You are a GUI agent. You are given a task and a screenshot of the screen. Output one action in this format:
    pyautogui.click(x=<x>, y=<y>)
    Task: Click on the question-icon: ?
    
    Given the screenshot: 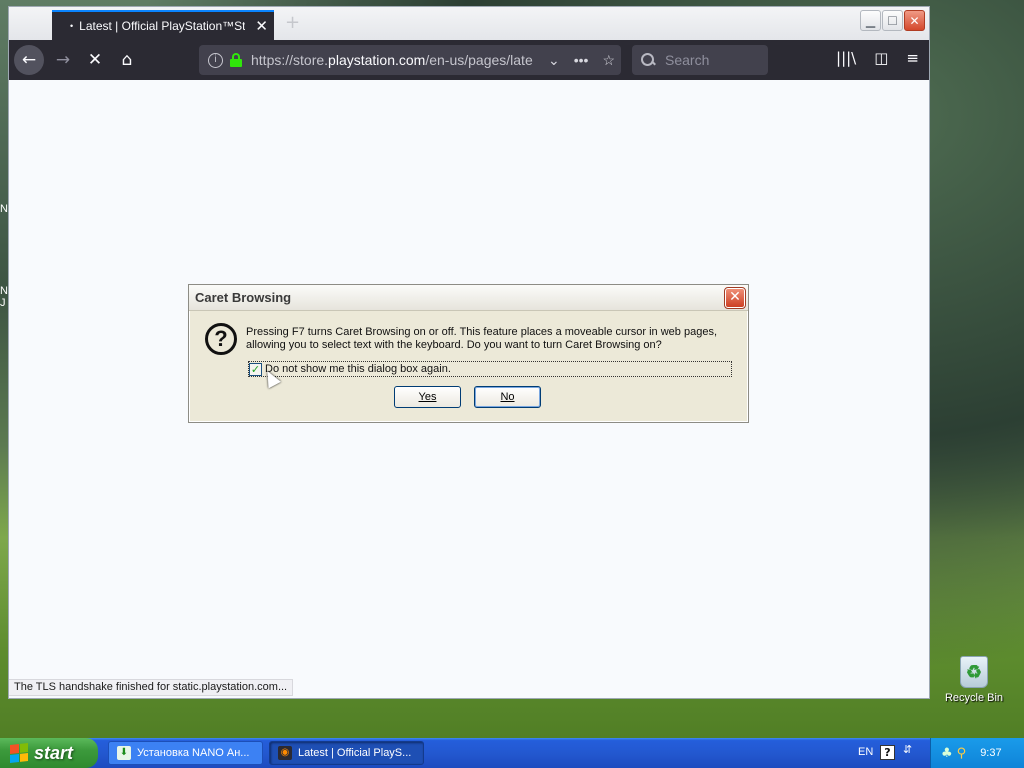 What is the action you would take?
    pyautogui.click(x=221, y=339)
    